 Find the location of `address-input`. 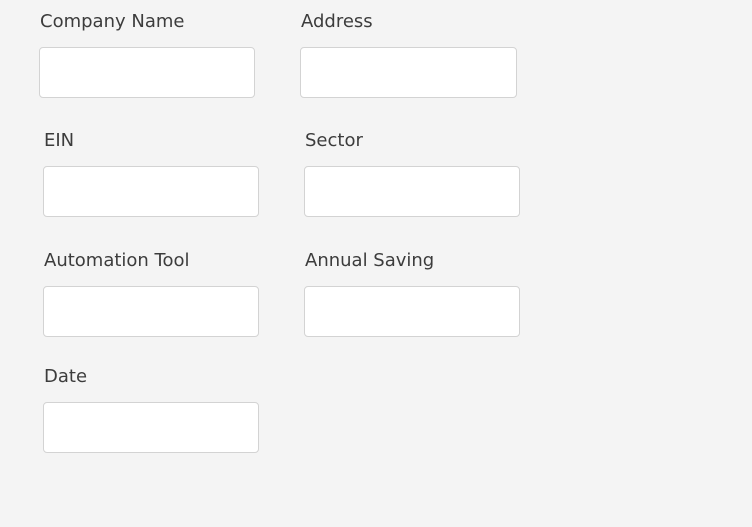

address-input is located at coordinates (408, 72).